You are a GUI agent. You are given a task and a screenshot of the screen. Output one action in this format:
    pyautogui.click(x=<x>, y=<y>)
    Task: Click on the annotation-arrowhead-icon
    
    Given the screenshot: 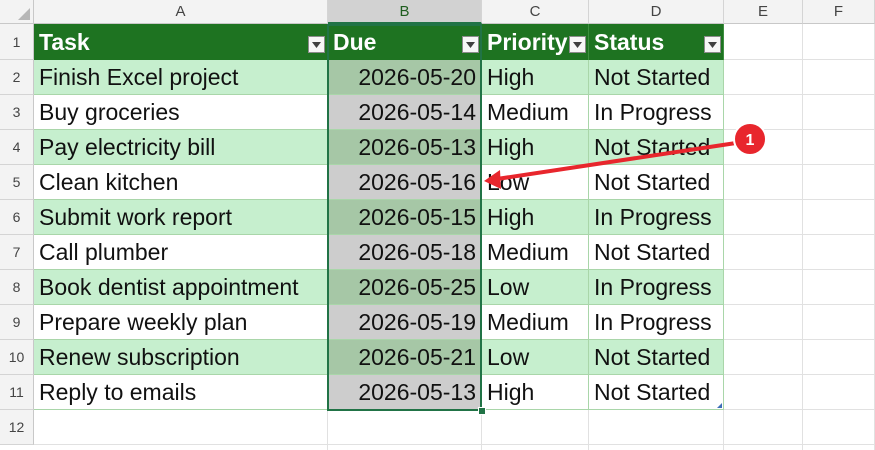 What is the action you would take?
    pyautogui.click(x=492, y=179)
    